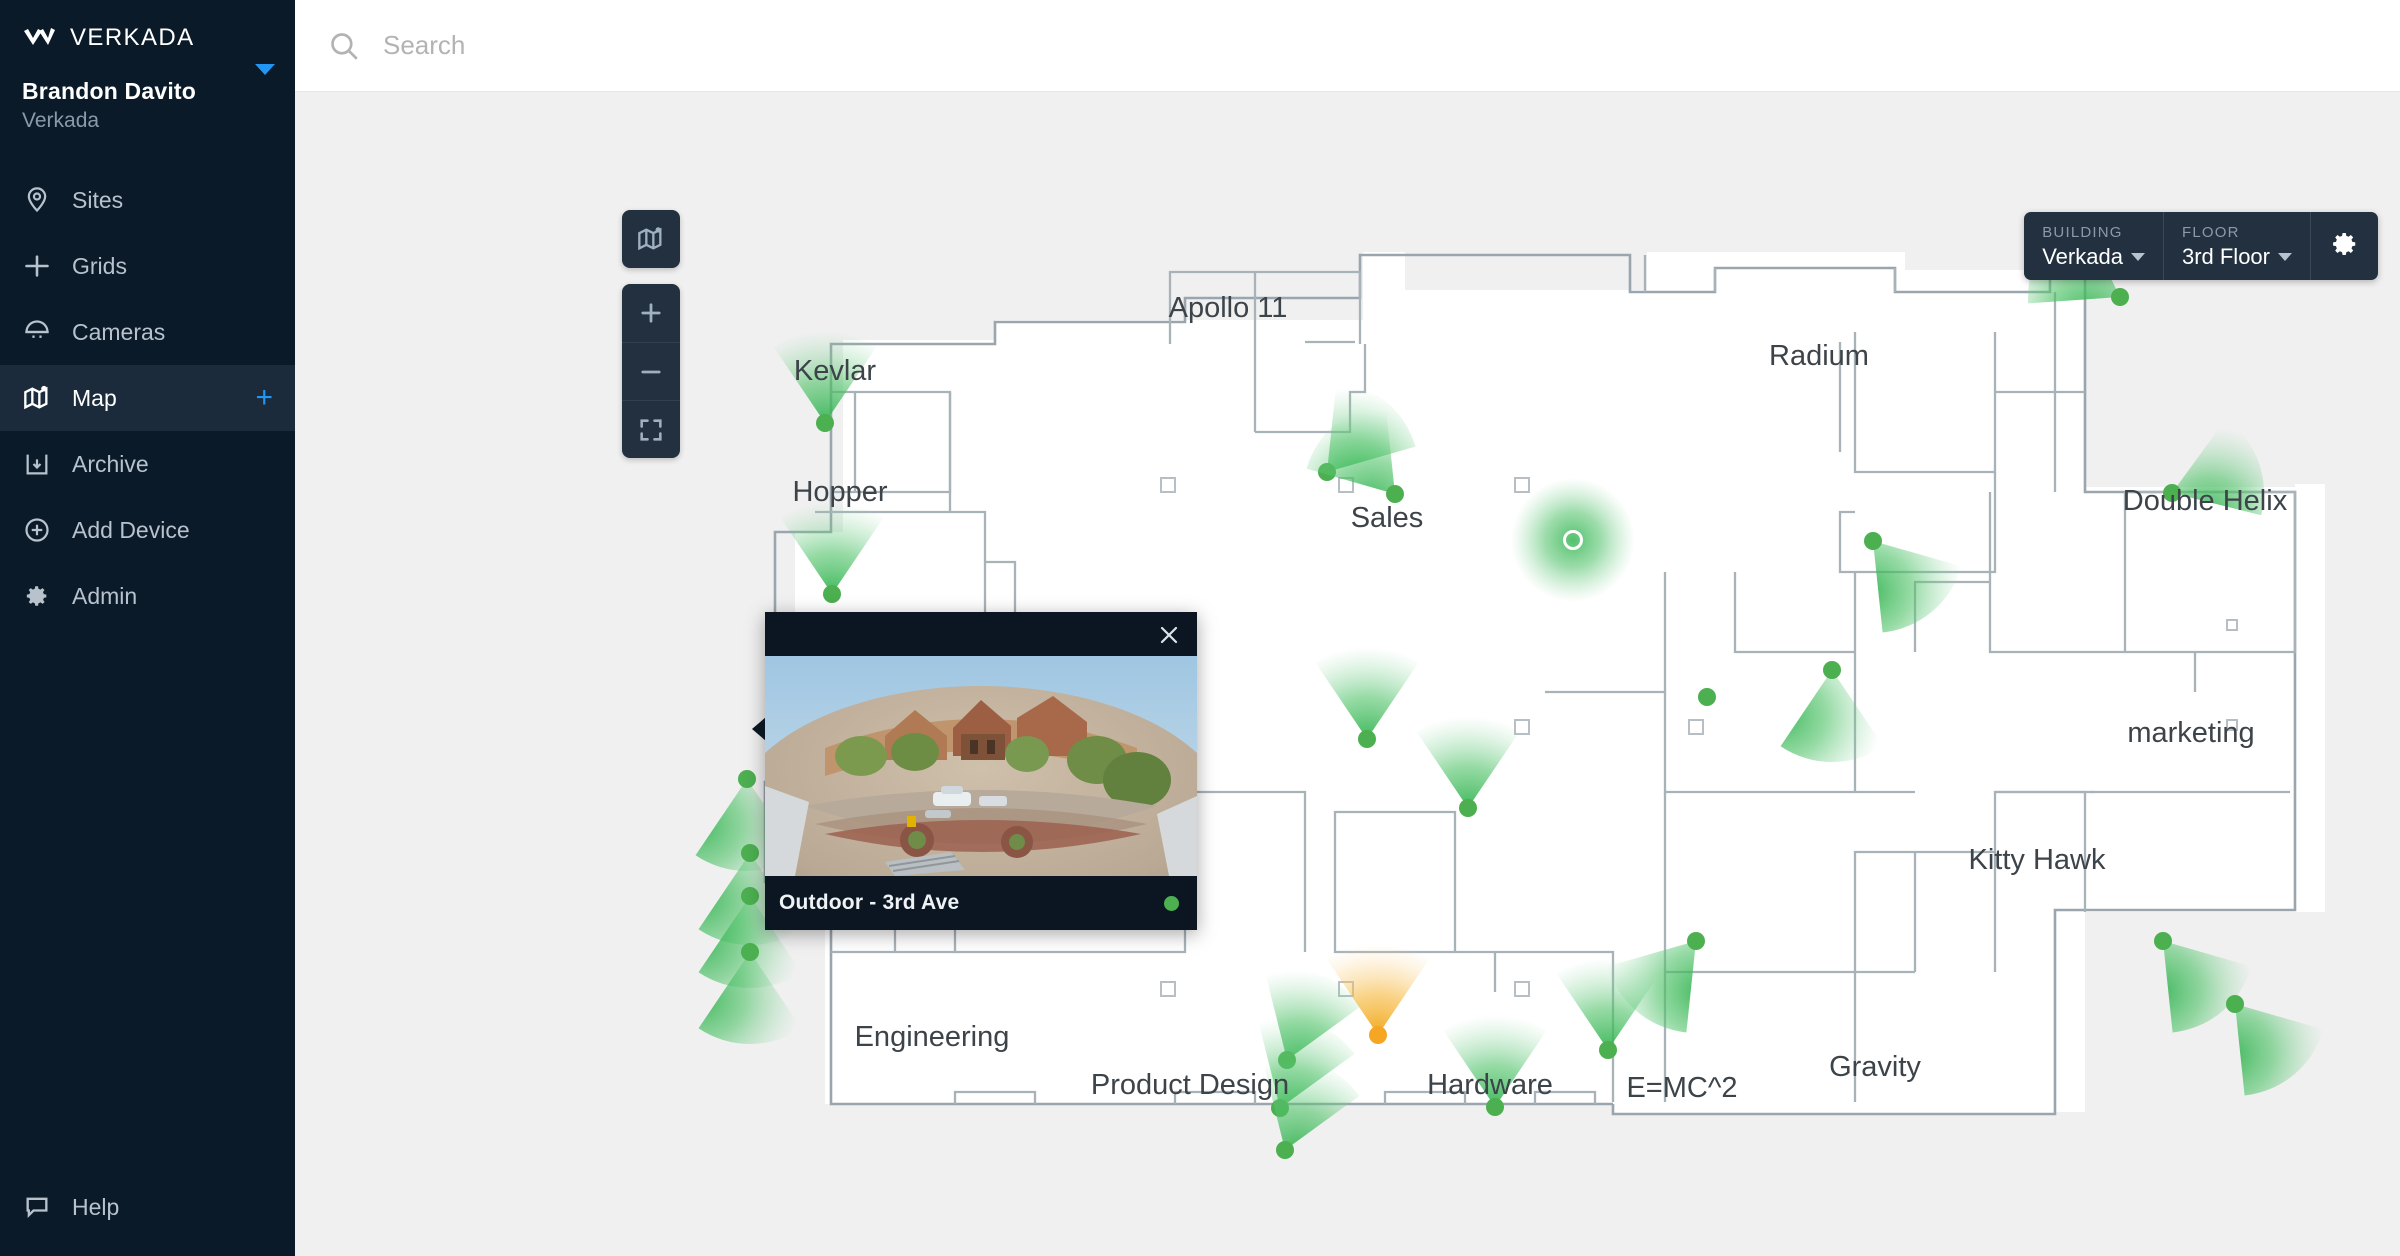 The image size is (2400, 1256). I want to click on sidebar-item-map: Map +, so click(147, 398).